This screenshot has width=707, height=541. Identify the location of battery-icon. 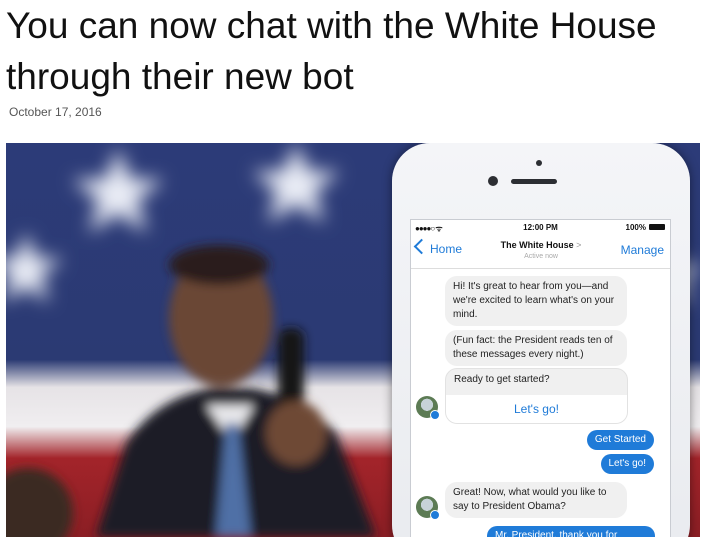
(657, 227).